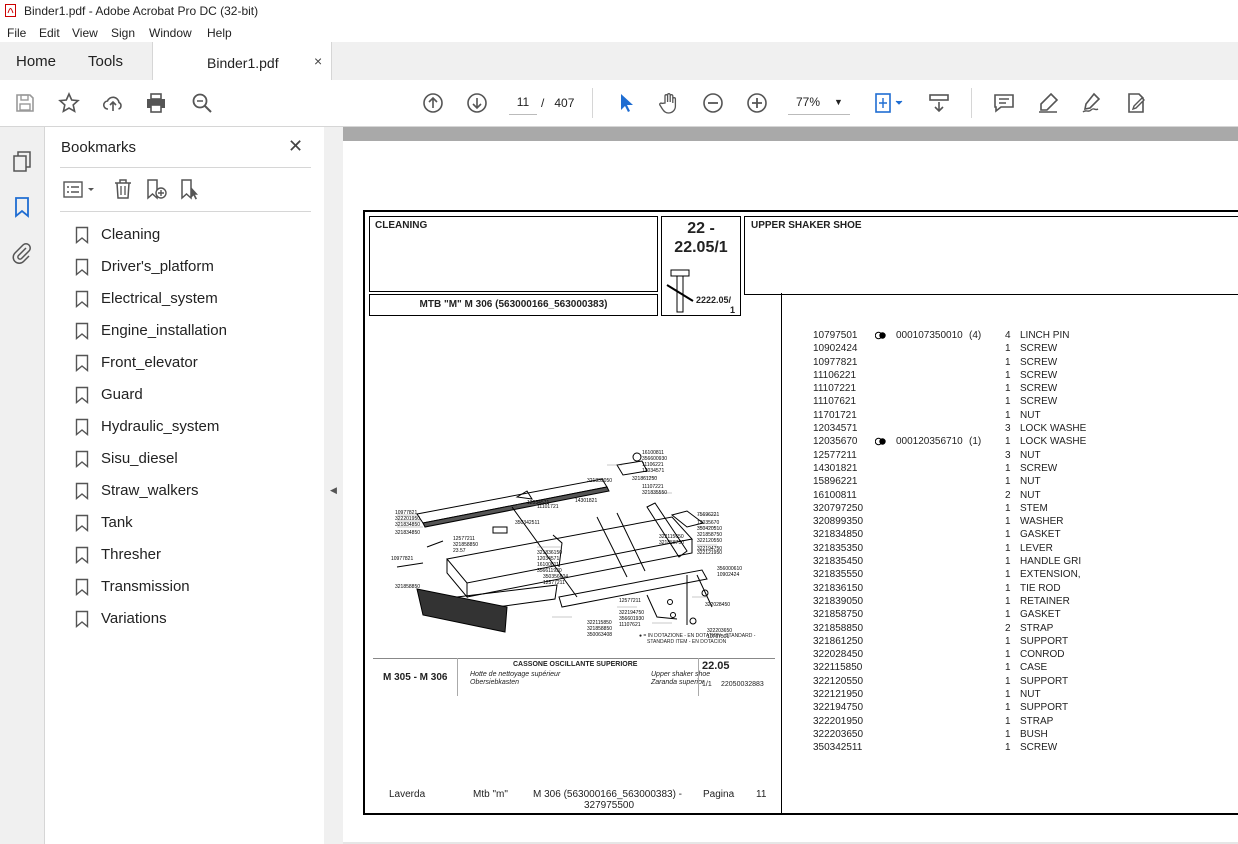 This screenshot has height=844, width=1238. I want to click on menu-file: File, so click(16, 33).